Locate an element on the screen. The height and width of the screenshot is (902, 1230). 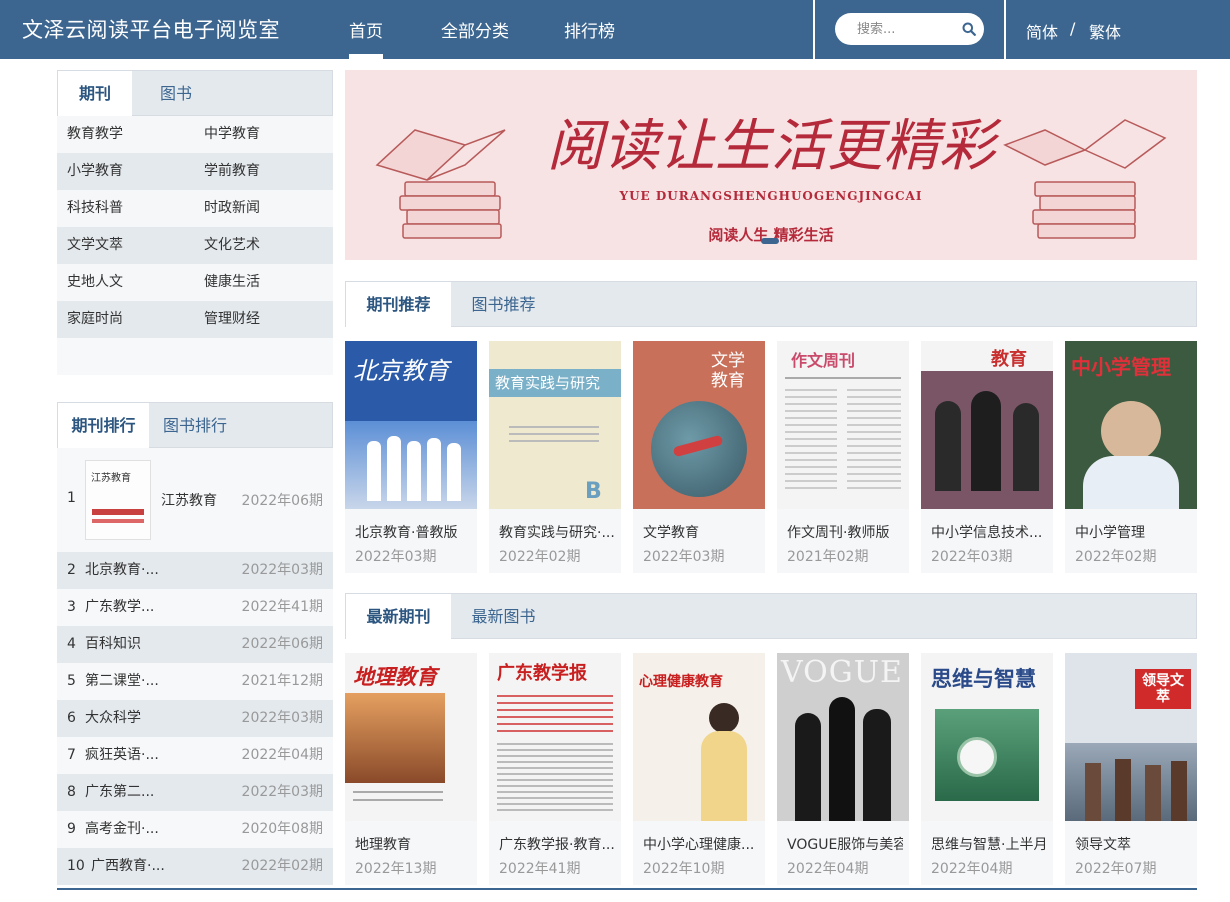
rank-number: 5 is located at coordinates (71, 681).